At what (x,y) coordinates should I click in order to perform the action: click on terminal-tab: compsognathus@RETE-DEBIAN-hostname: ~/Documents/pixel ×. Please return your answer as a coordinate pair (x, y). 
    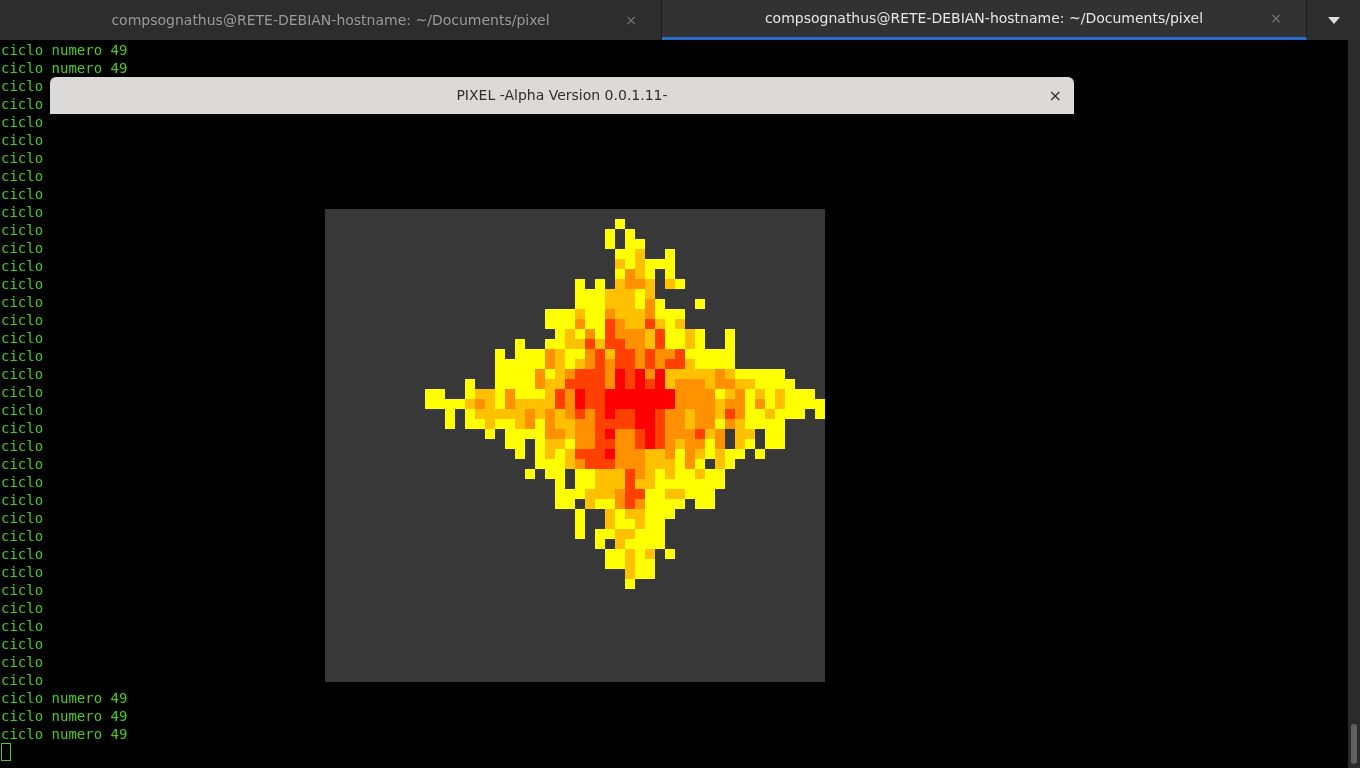
    Looking at the image, I should click on (984, 20).